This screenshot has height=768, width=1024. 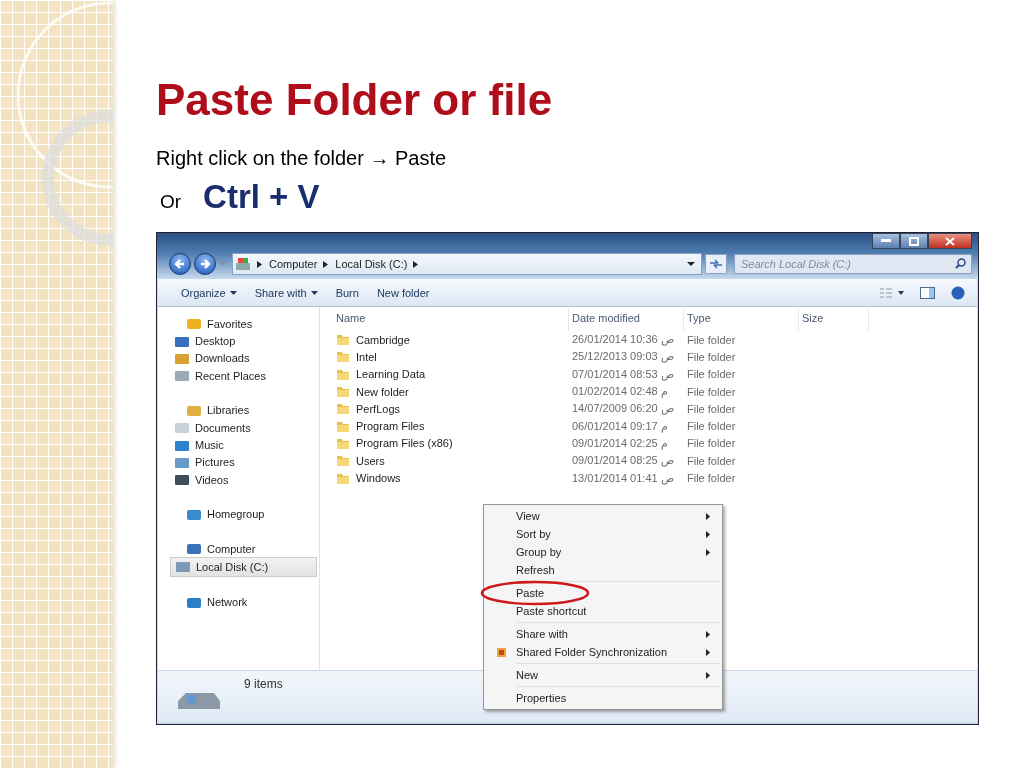 I want to click on toolbar-button: New folder, so click(x=403, y=292).